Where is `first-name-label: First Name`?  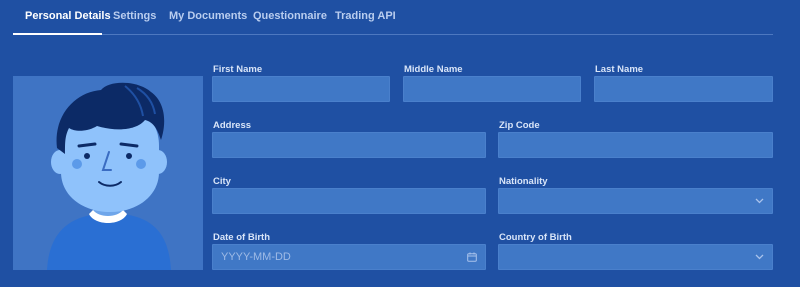
first-name-label: First Name is located at coordinates (238, 69).